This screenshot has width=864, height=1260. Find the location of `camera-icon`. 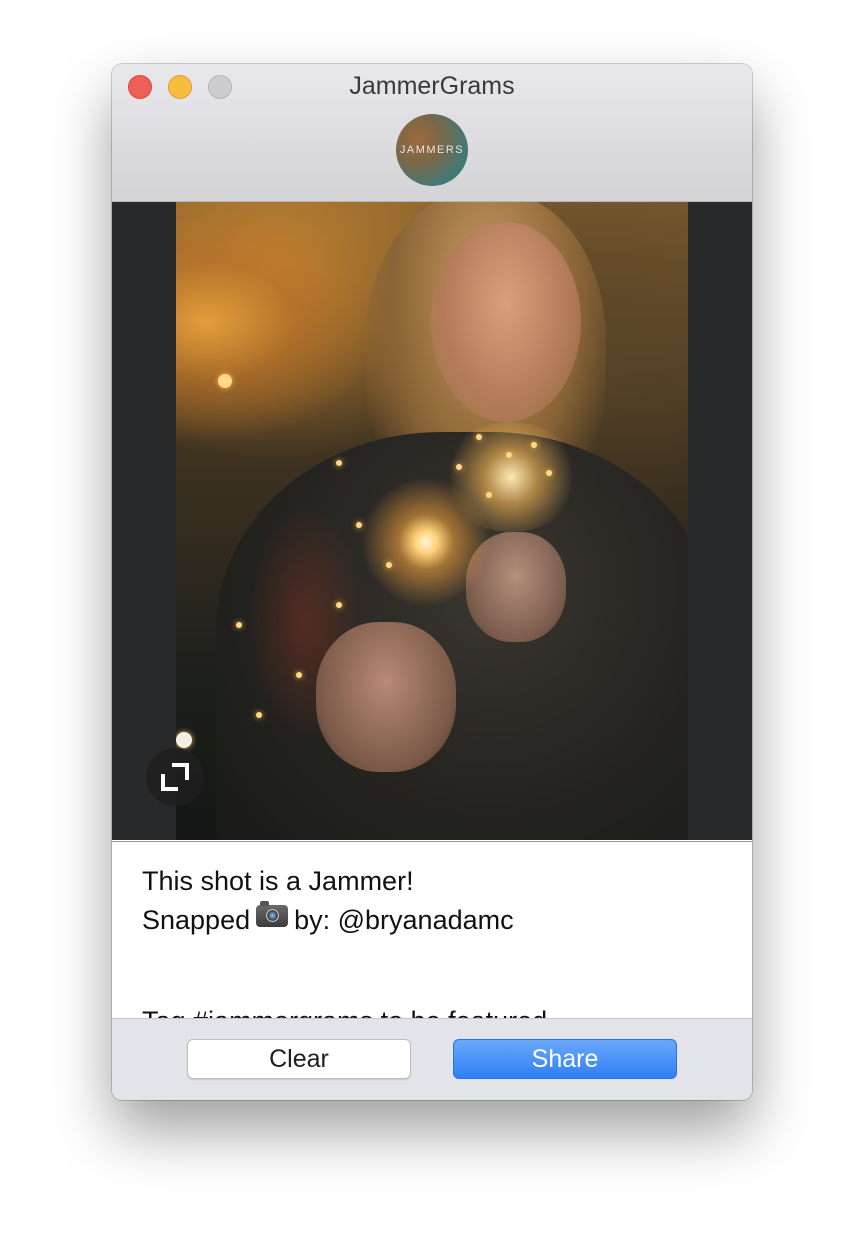

camera-icon is located at coordinates (272, 914).